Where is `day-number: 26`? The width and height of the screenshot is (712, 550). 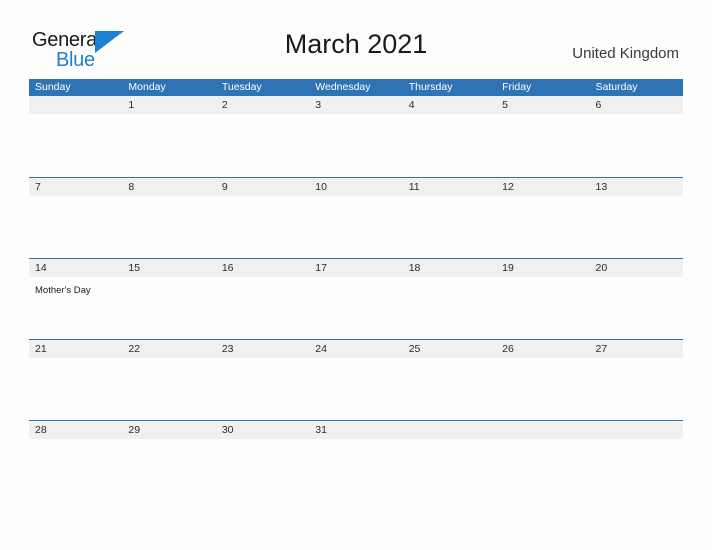 day-number: 26 is located at coordinates (542, 349).